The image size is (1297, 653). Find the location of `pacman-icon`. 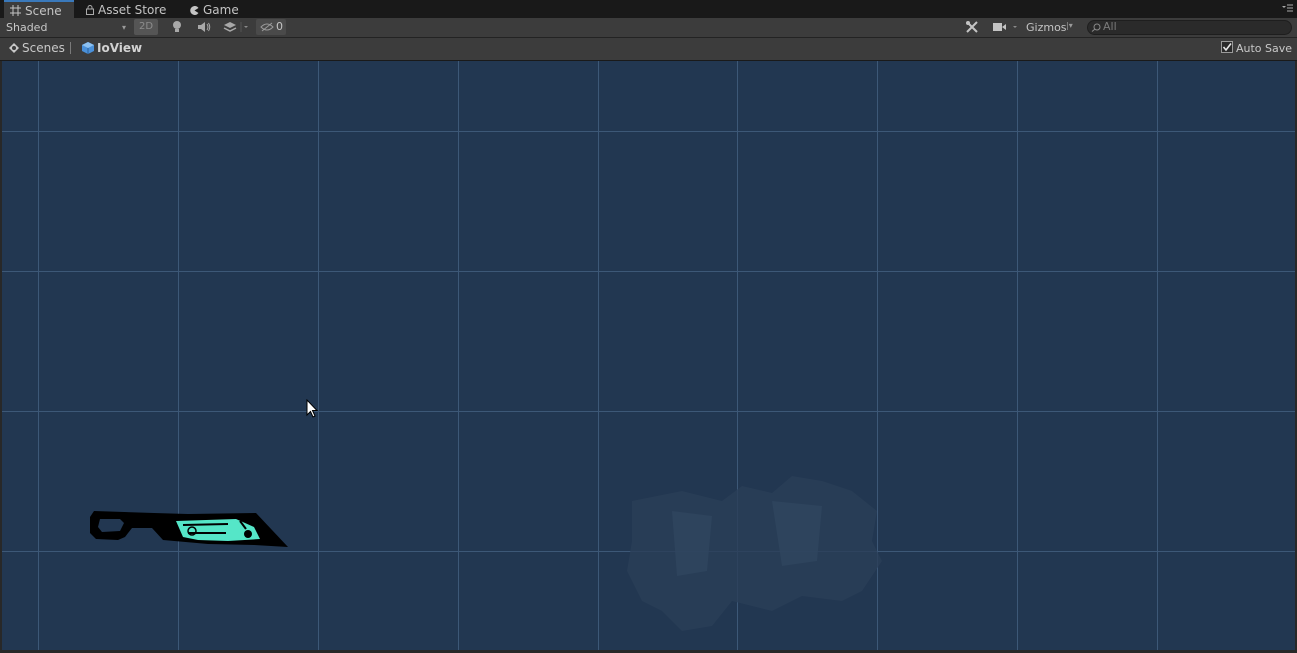

pacman-icon is located at coordinates (194, 11).